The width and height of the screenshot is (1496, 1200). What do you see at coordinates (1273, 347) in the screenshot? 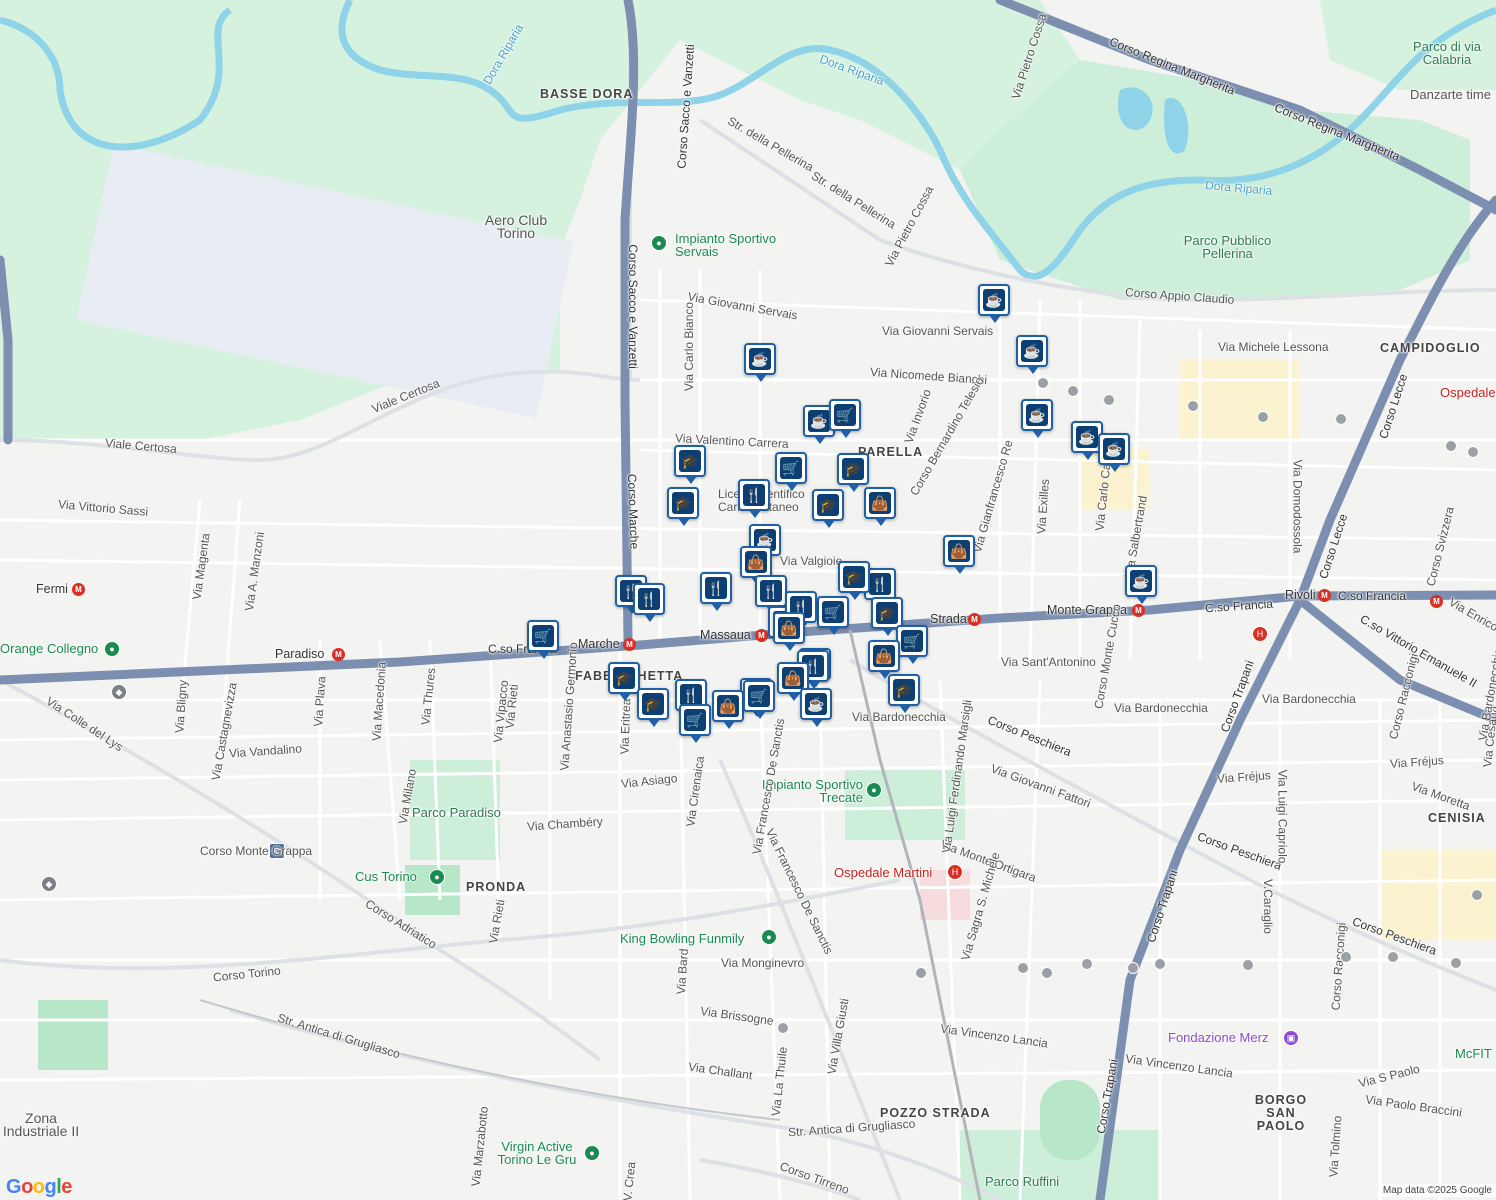
I see `street-label: Via Michele Lessona` at bounding box center [1273, 347].